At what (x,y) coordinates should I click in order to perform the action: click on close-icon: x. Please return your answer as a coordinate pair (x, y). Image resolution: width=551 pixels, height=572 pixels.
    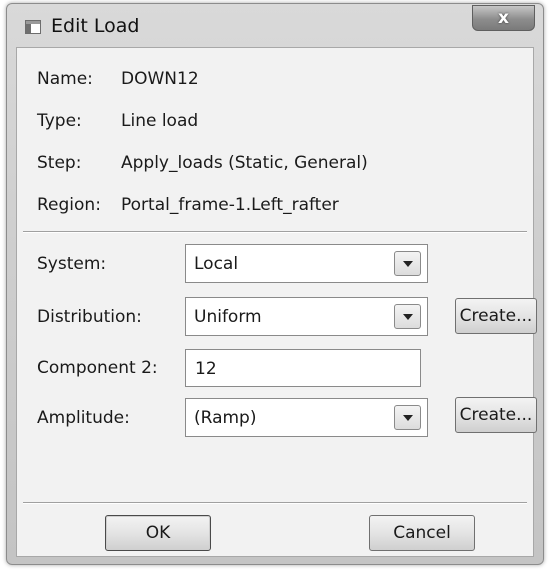
    Looking at the image, I should click on (503, 18).